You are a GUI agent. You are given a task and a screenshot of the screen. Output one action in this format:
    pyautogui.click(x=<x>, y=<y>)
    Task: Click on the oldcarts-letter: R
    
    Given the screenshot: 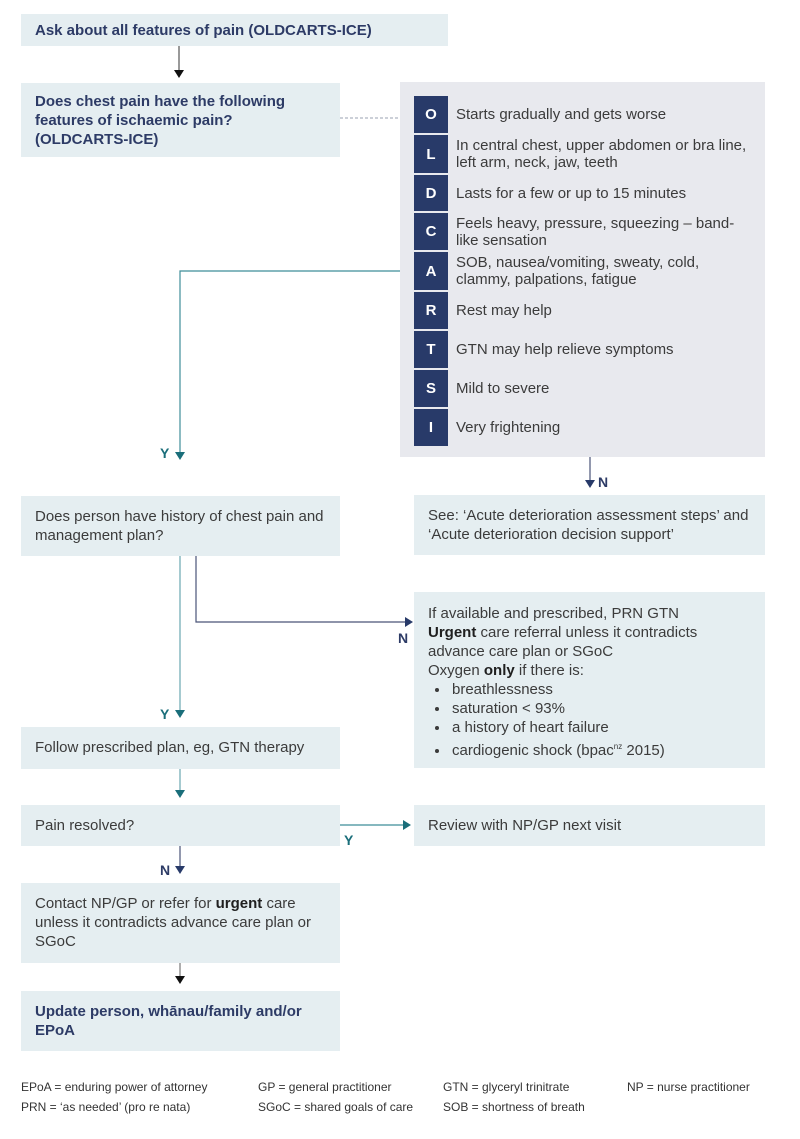 What is the action you would take?
    pyautogui.click(x=431, y=310)
    